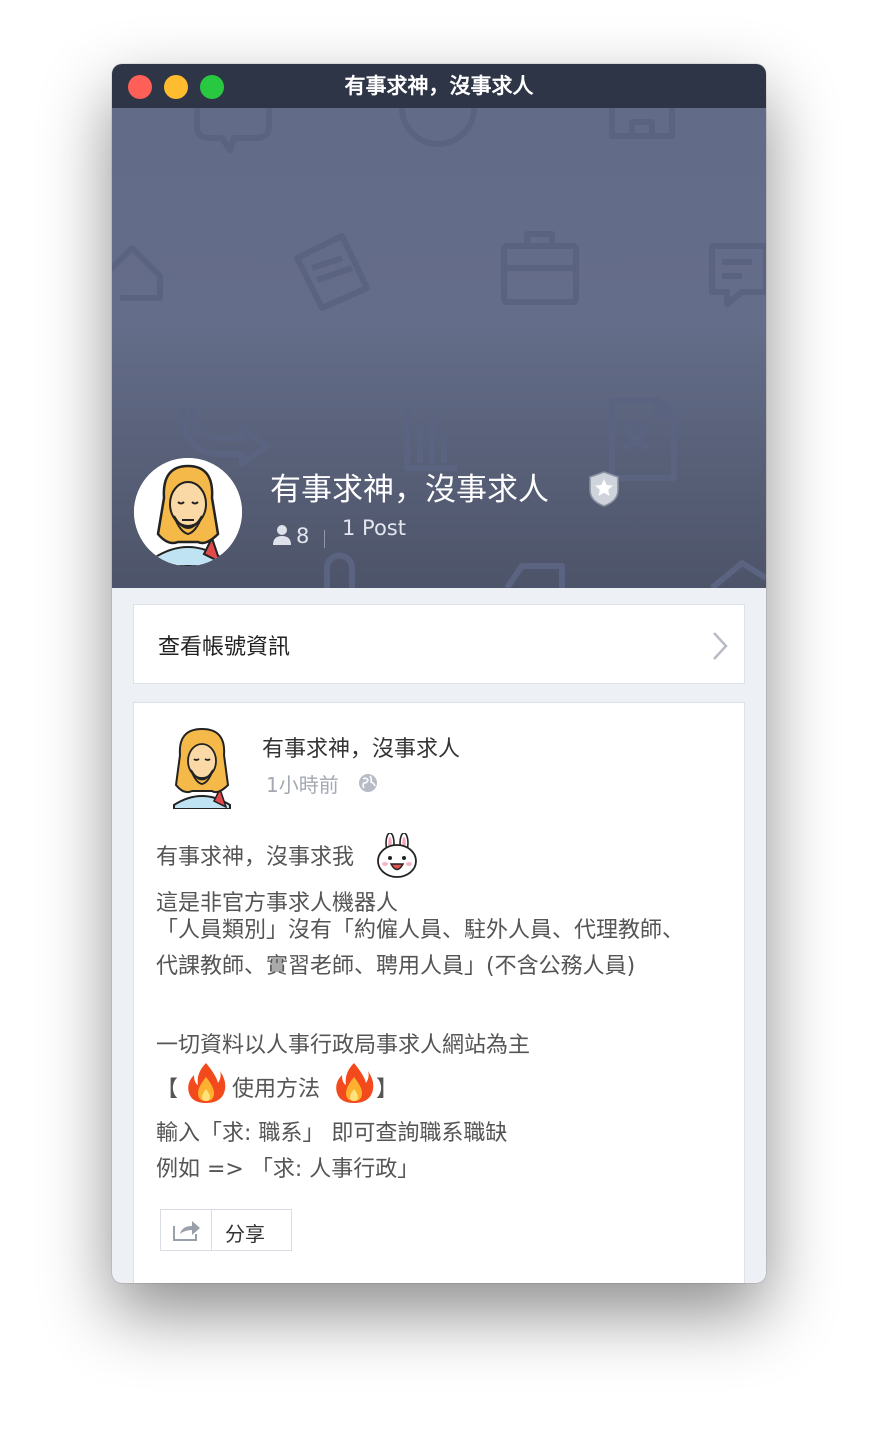 The image size is (878, 1444). What do you see at coordinates (245, 1234) in the screenshot?
I see `share-label: 分享` at bounding box center [245, 1234].